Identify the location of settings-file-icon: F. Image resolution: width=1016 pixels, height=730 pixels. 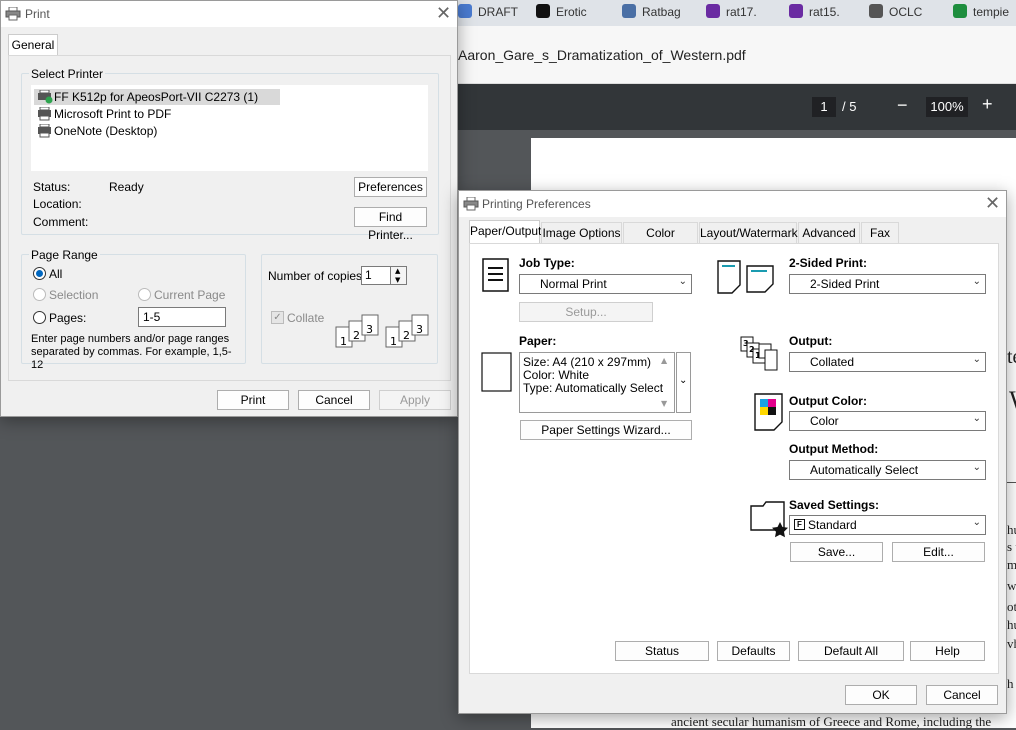
(799, 524).